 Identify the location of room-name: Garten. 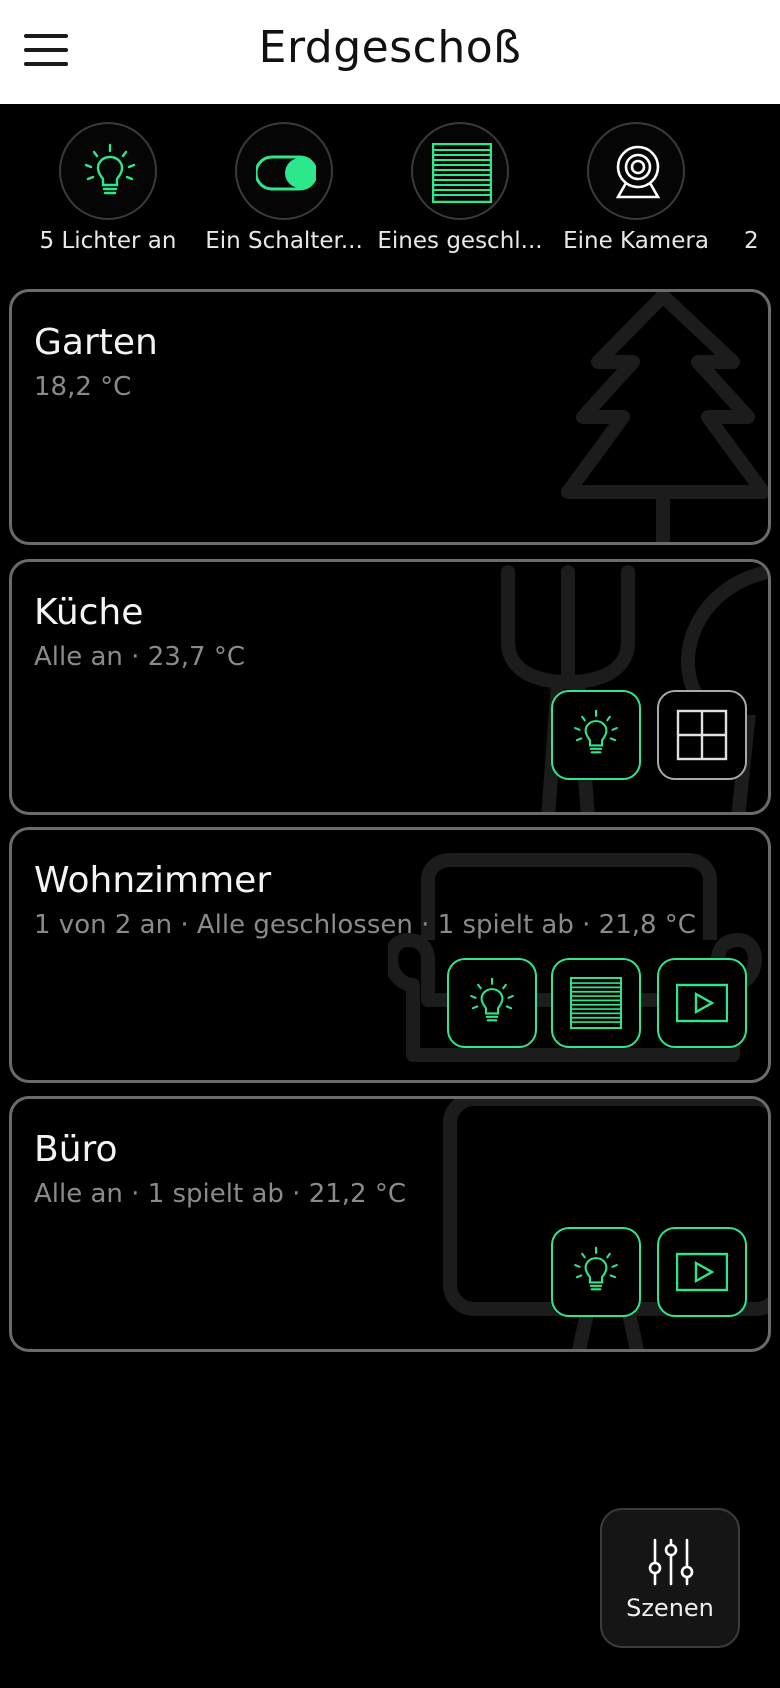
(96, 342).